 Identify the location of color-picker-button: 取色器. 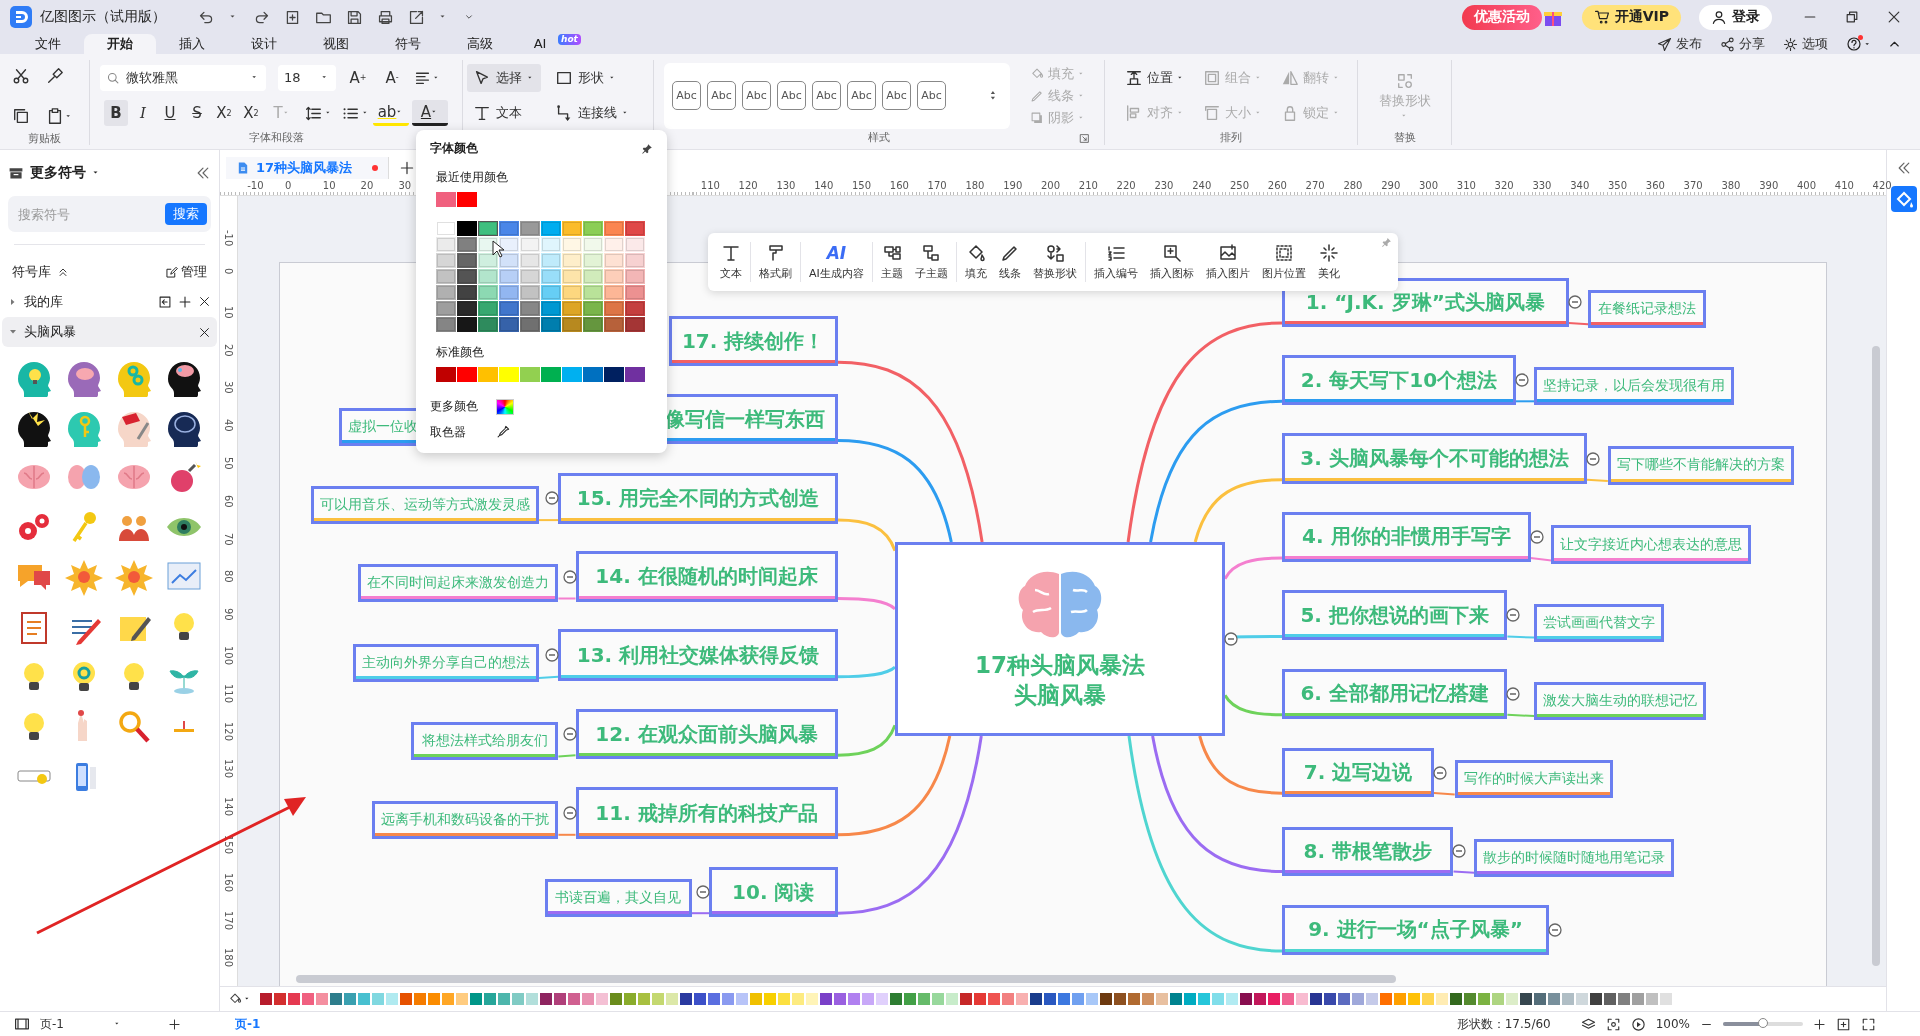
(541, 432).